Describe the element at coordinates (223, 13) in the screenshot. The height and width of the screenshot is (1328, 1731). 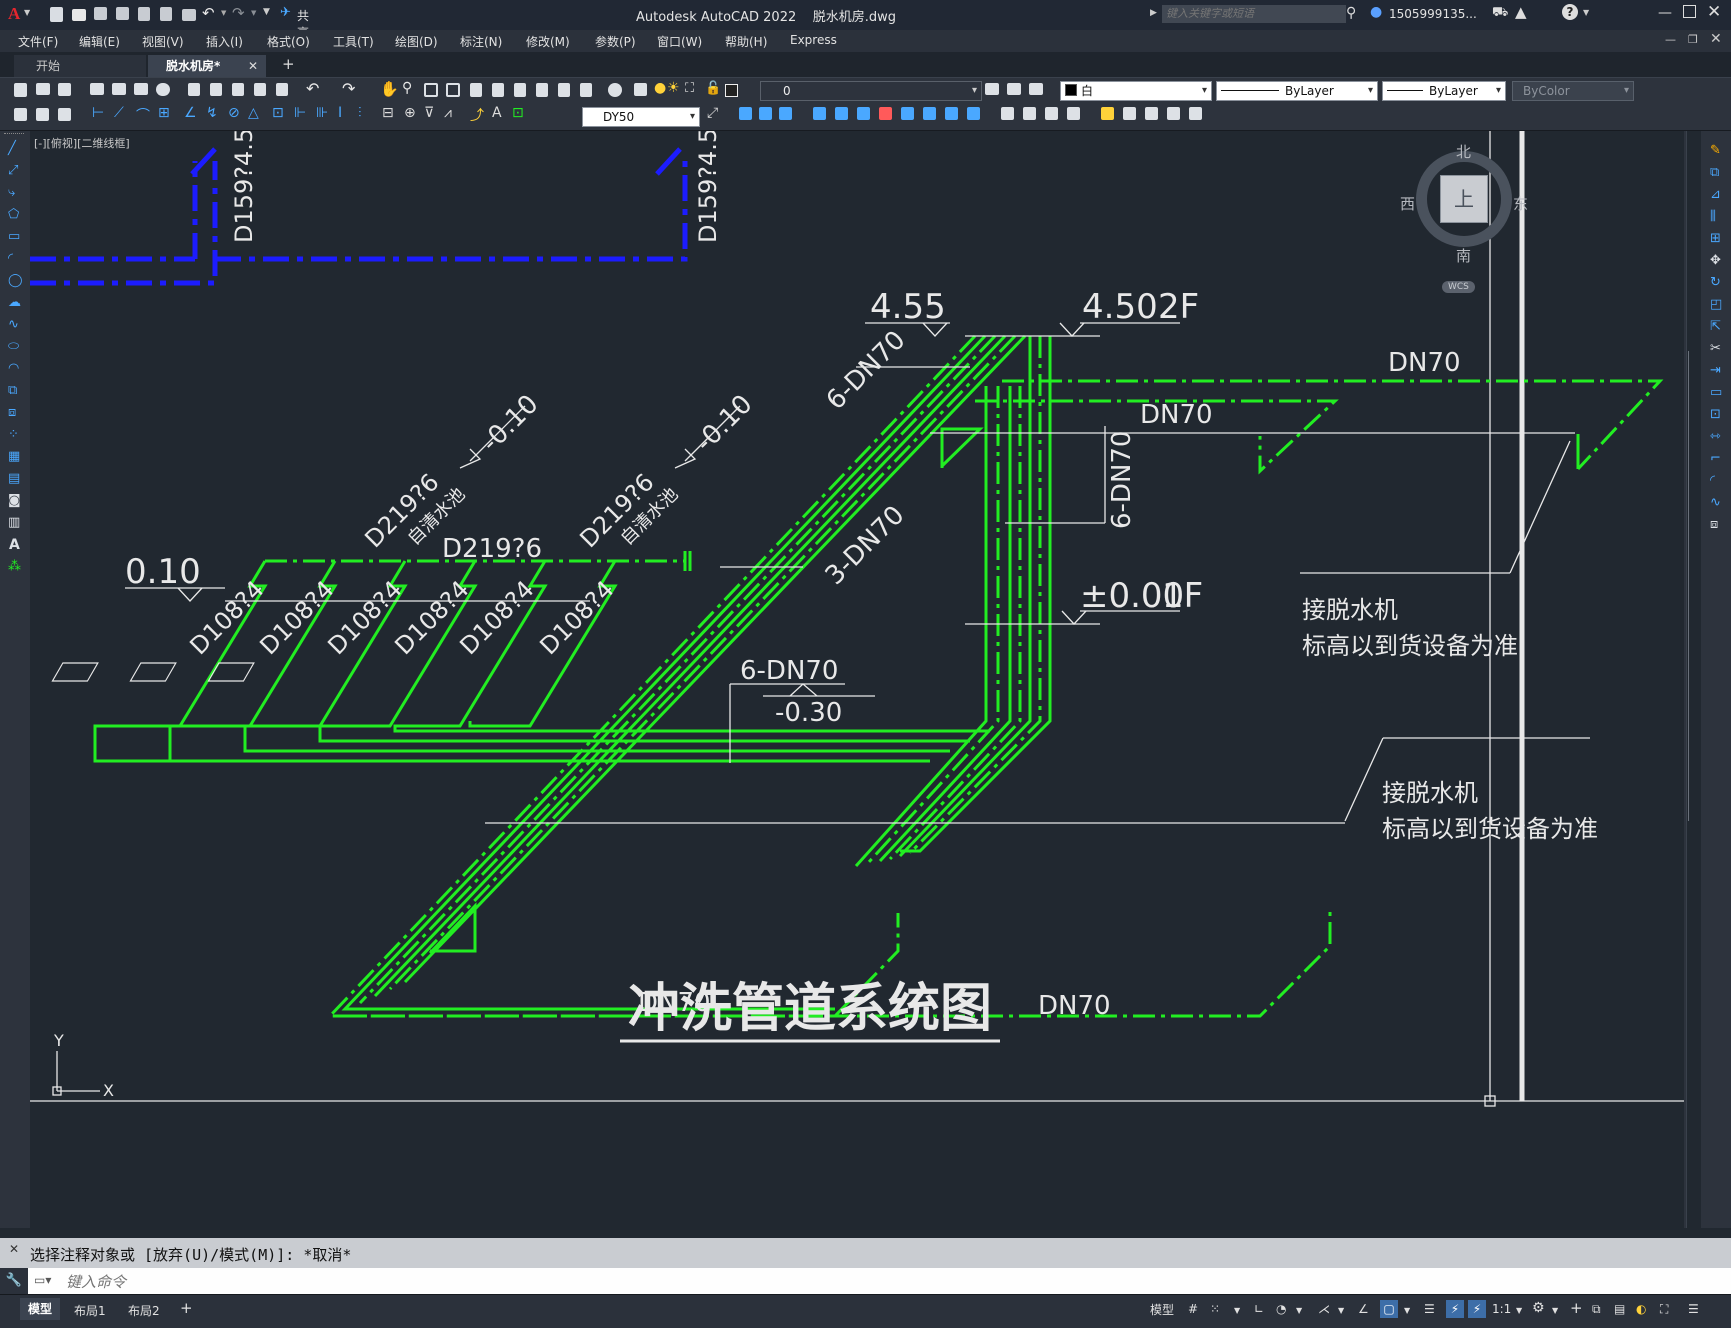
I see `undo-dropdown-icon: ▼` at that location.